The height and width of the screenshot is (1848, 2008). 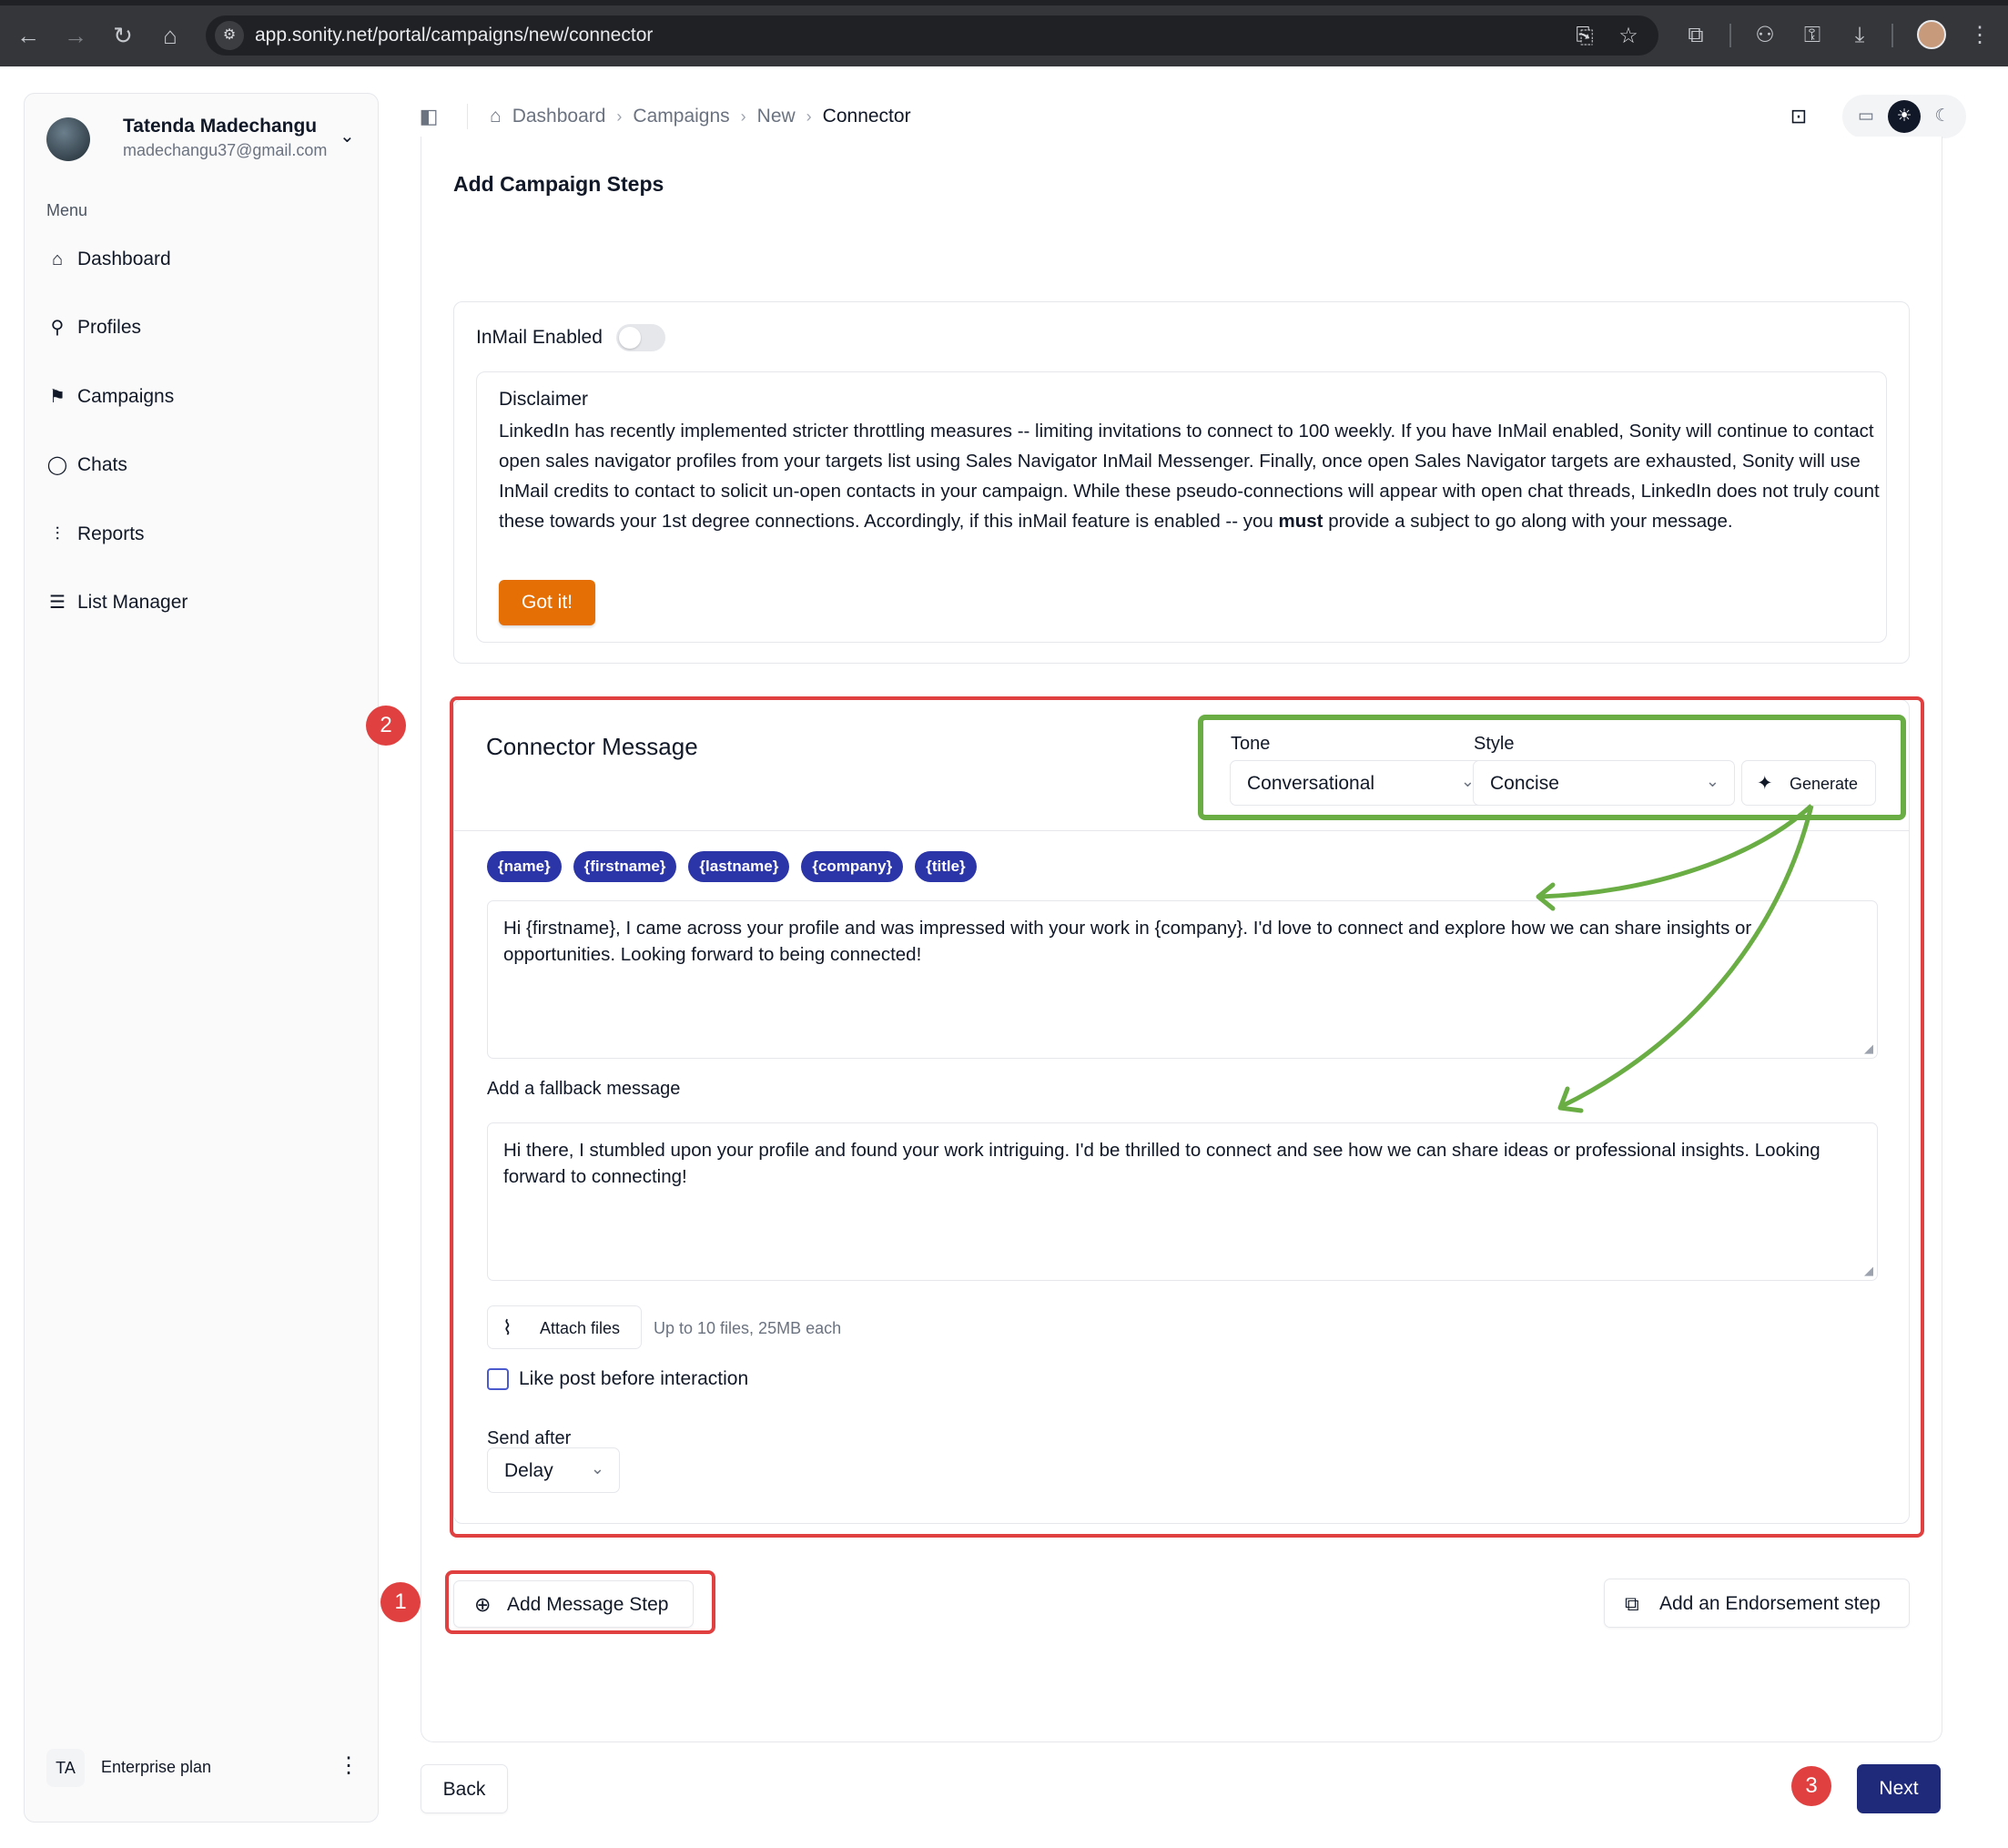 I want to click on arrow-to-fallback, so click(x=1687, y=957).